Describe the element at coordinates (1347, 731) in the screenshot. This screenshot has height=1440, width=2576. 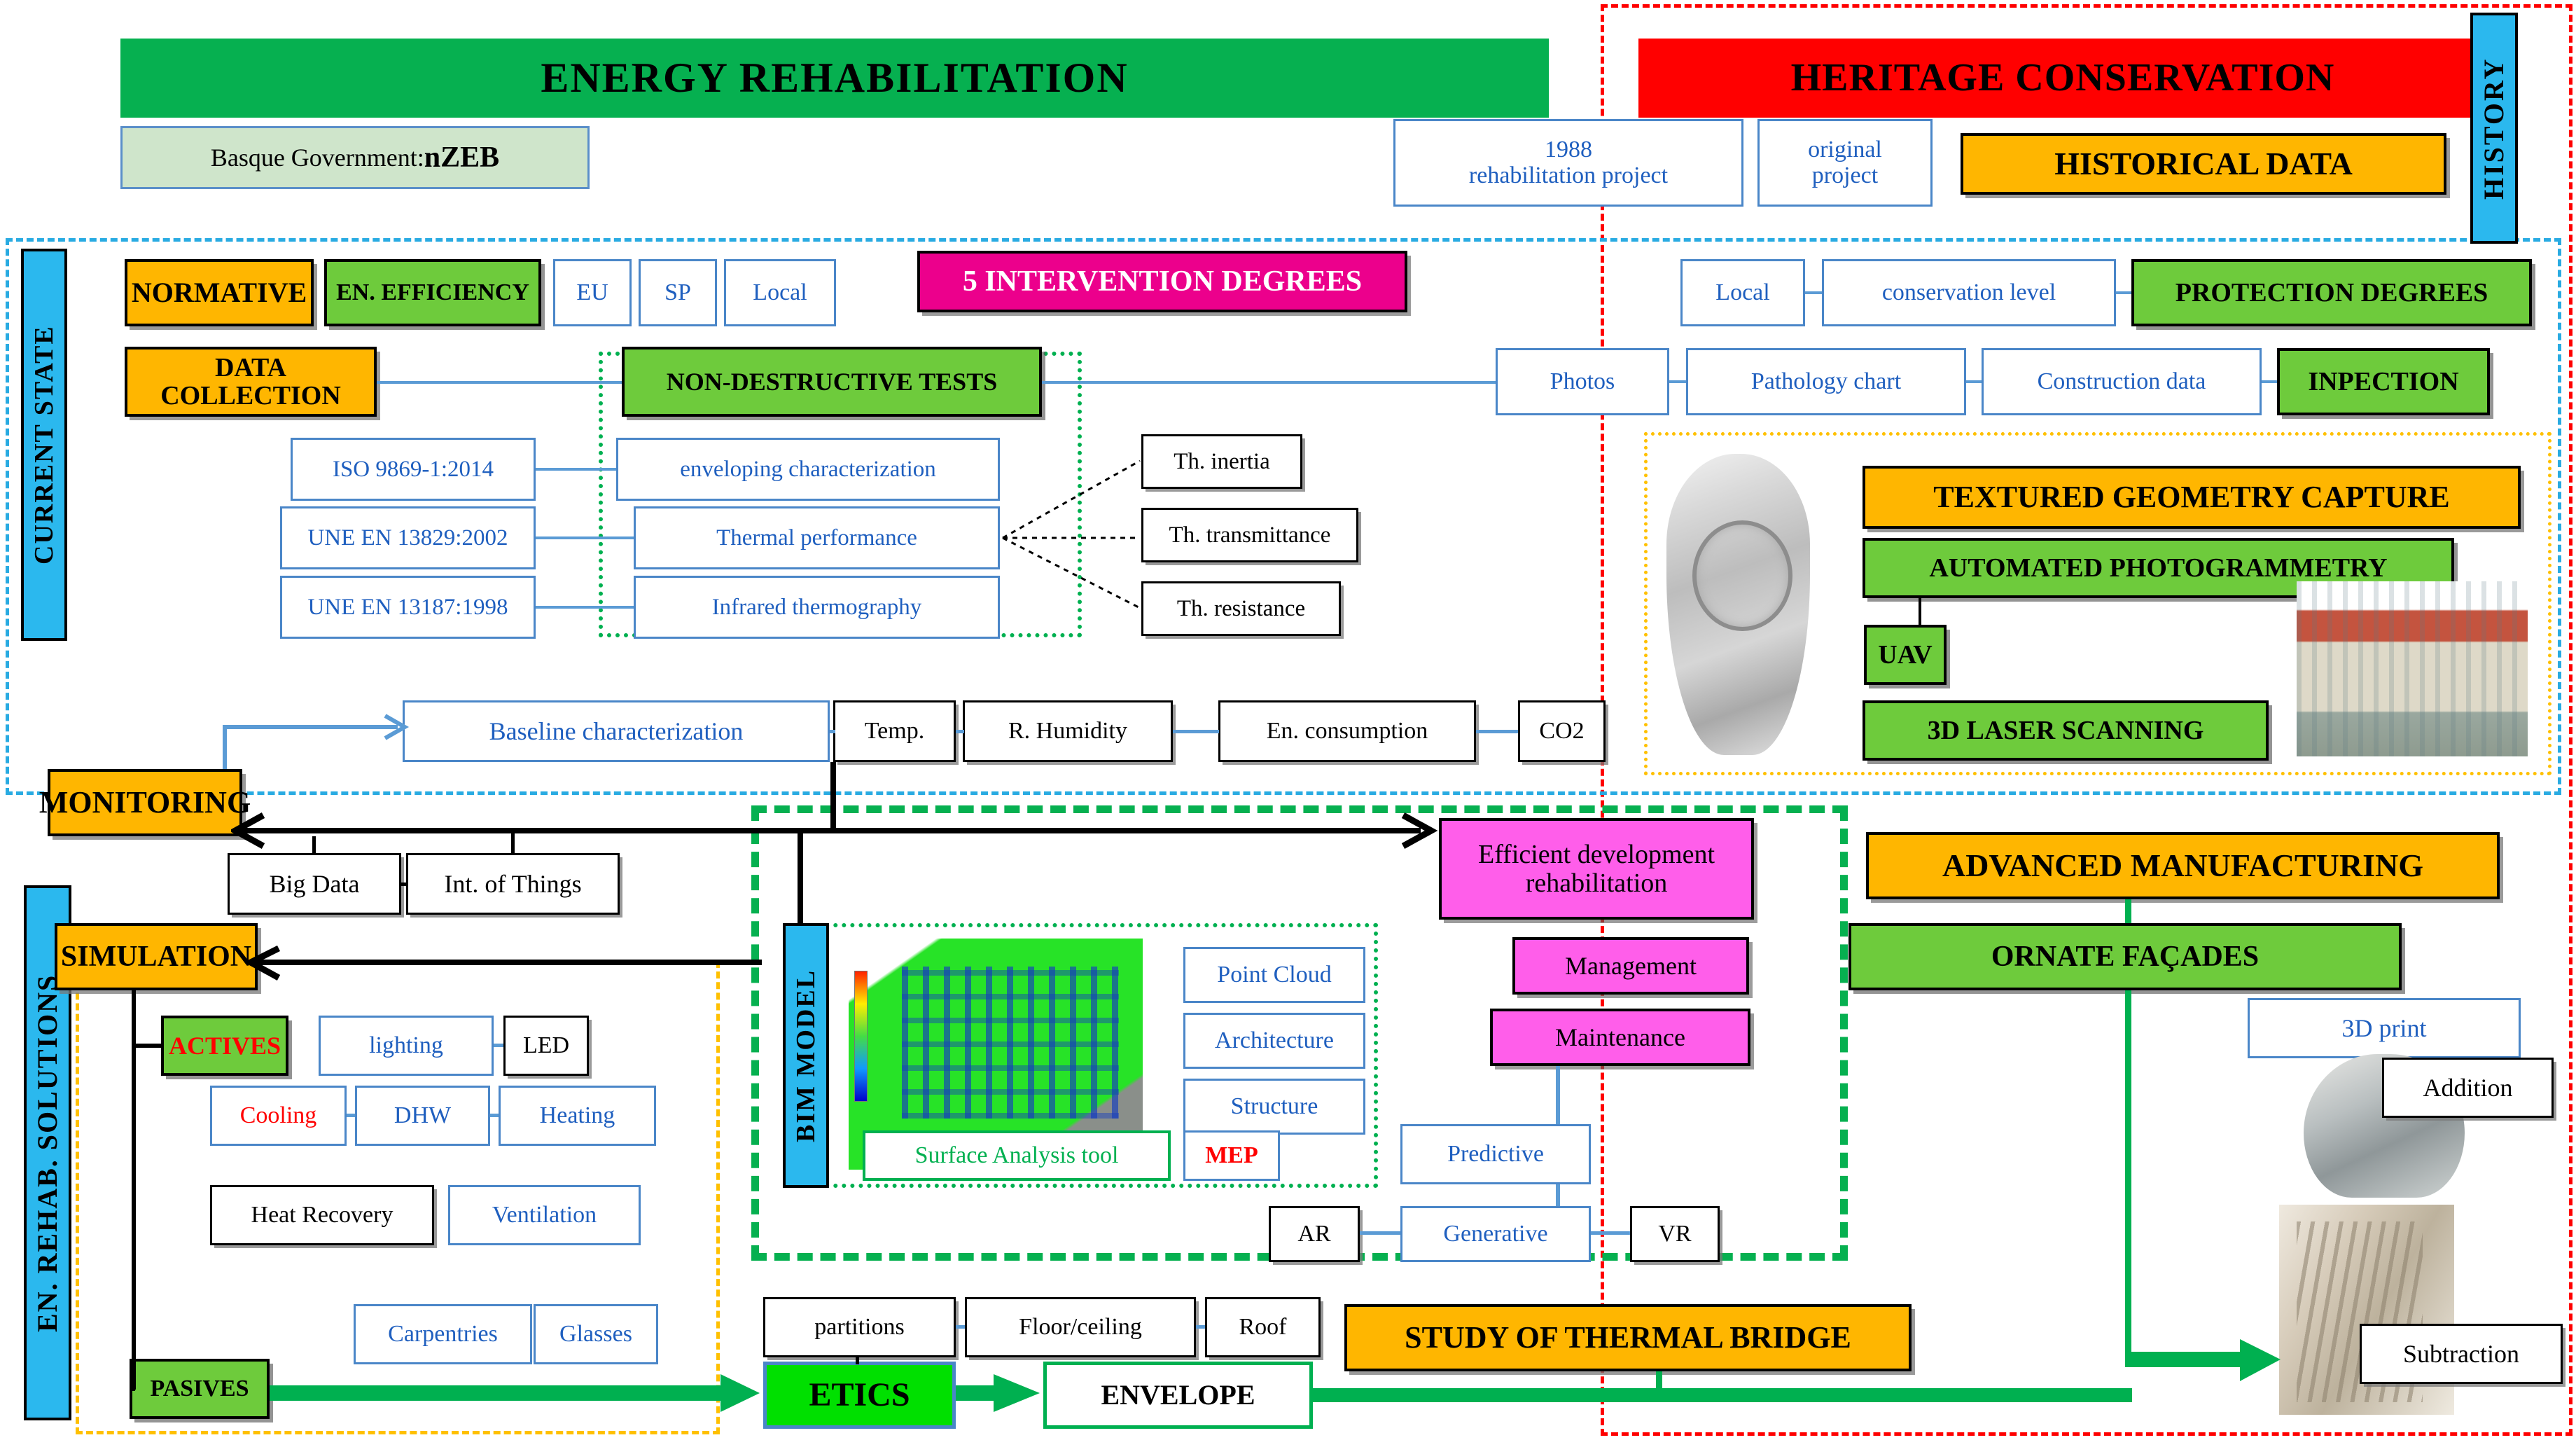
I see `en-consumption-box: En. consumption` at that location.